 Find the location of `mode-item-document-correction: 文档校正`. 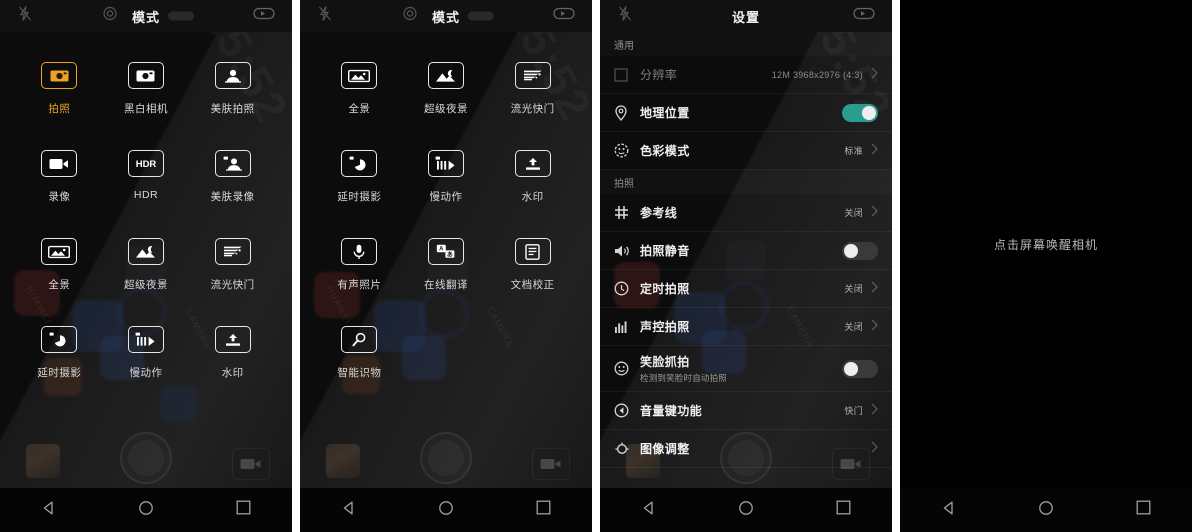

mode-item-document-correction: 文档校正 is located at coordinates (532, 265).